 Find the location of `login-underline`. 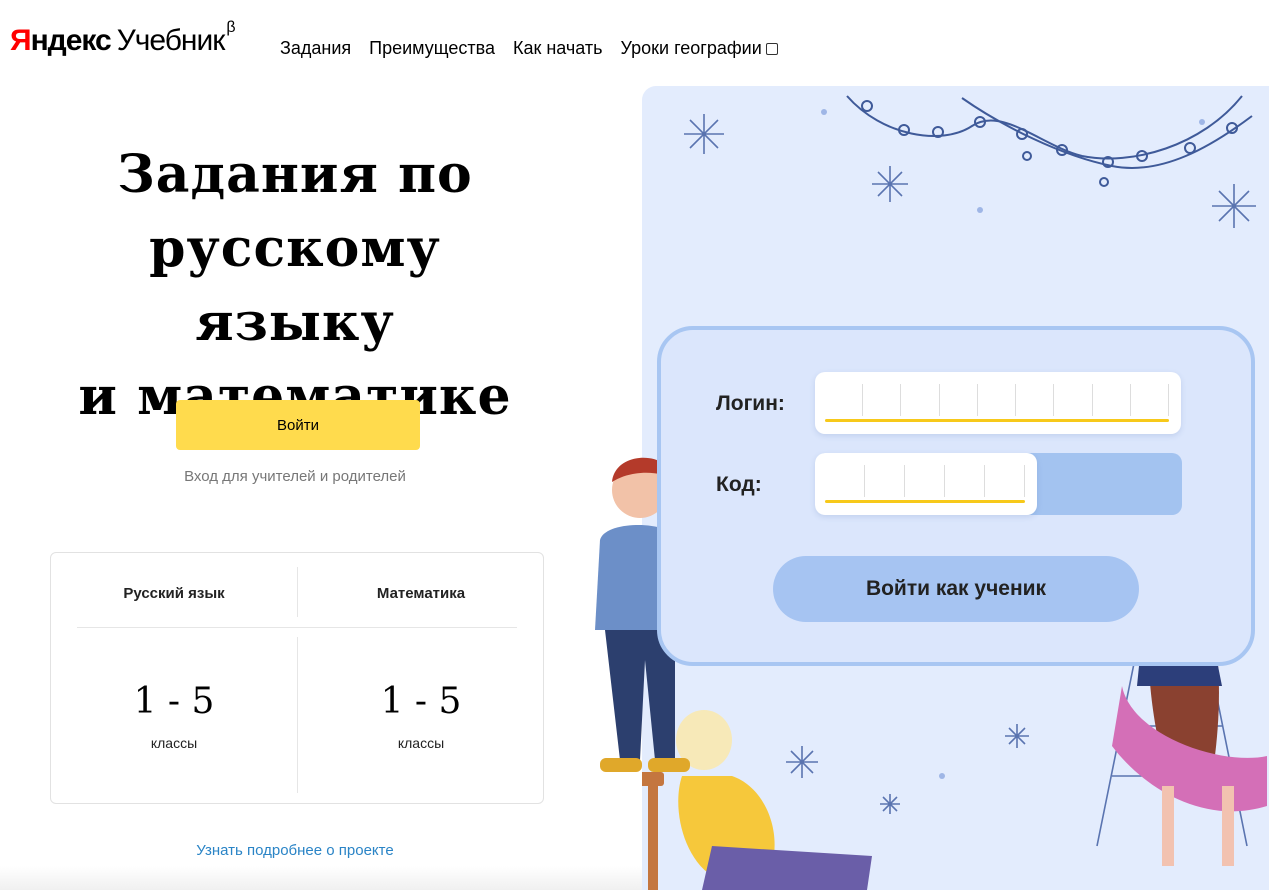

login-underline is located at coordinates (997, 420).